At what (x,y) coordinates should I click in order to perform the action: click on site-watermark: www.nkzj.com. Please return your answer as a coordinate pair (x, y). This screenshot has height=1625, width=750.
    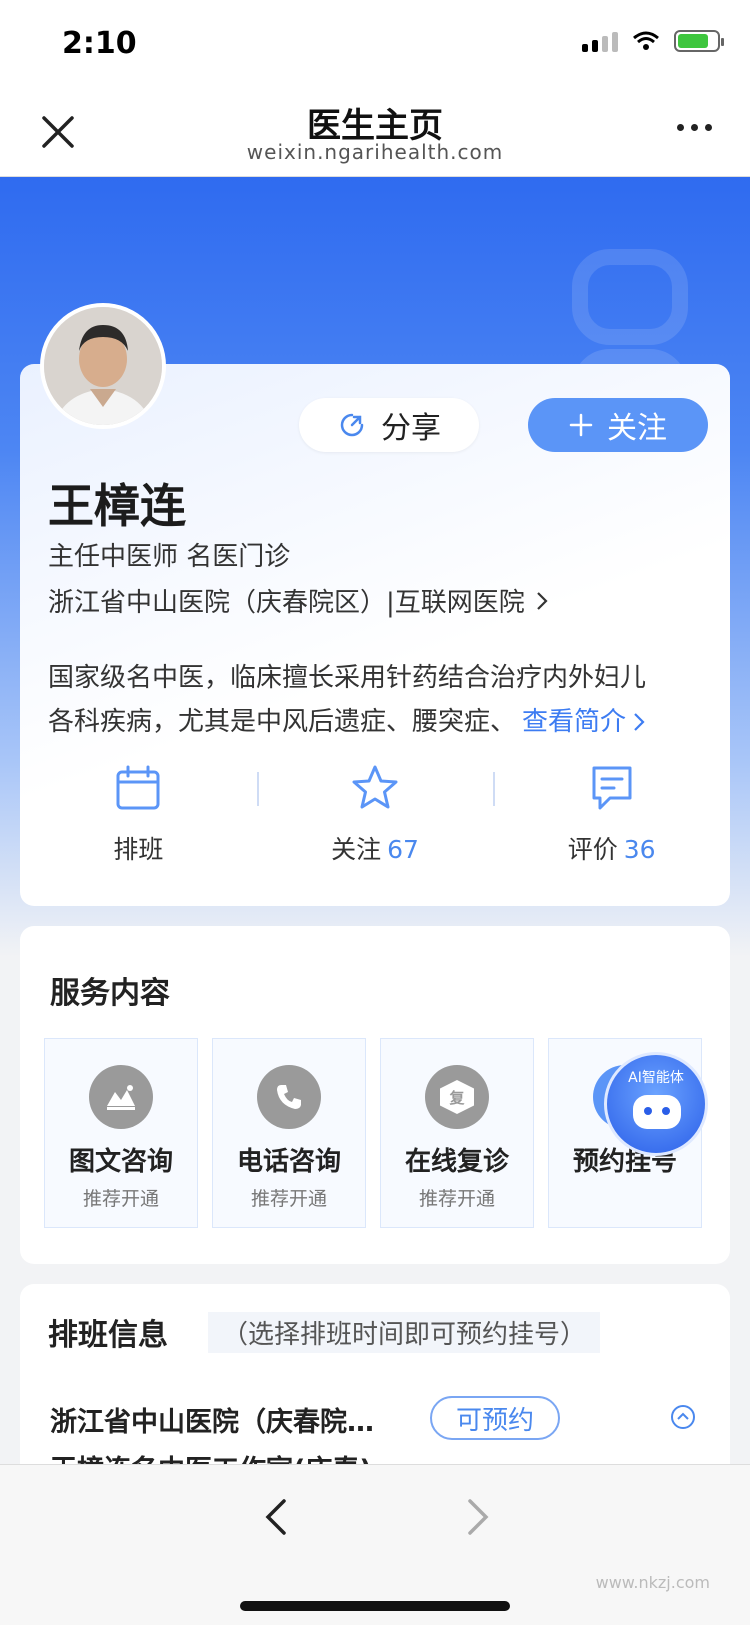
    Looking at the image, I should click on (652, 1582).